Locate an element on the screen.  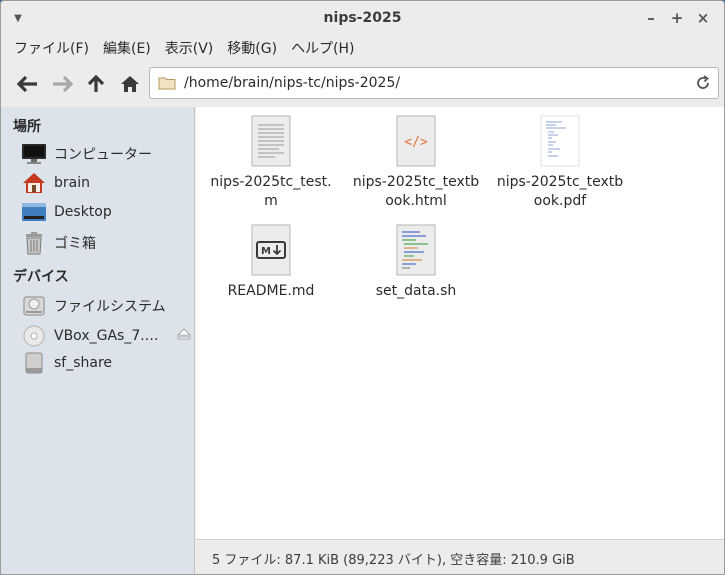
back-arrow-icon is located at coordinates (27, 84).